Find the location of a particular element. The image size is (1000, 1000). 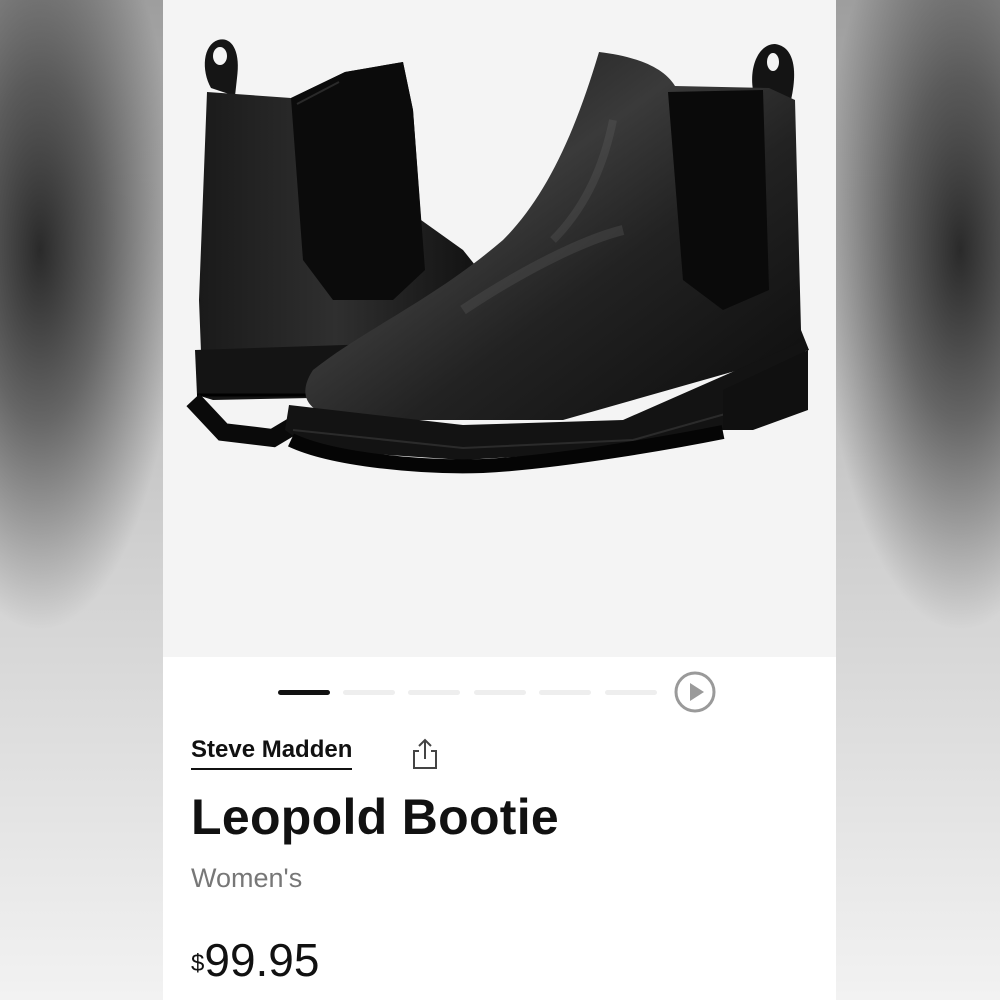

product-price: $99.95 is located at coordinates (255, 966).